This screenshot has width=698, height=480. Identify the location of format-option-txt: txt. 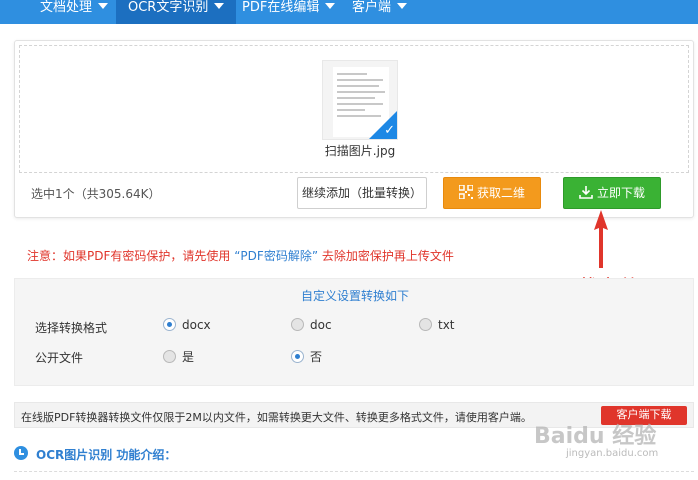
(437, 325).